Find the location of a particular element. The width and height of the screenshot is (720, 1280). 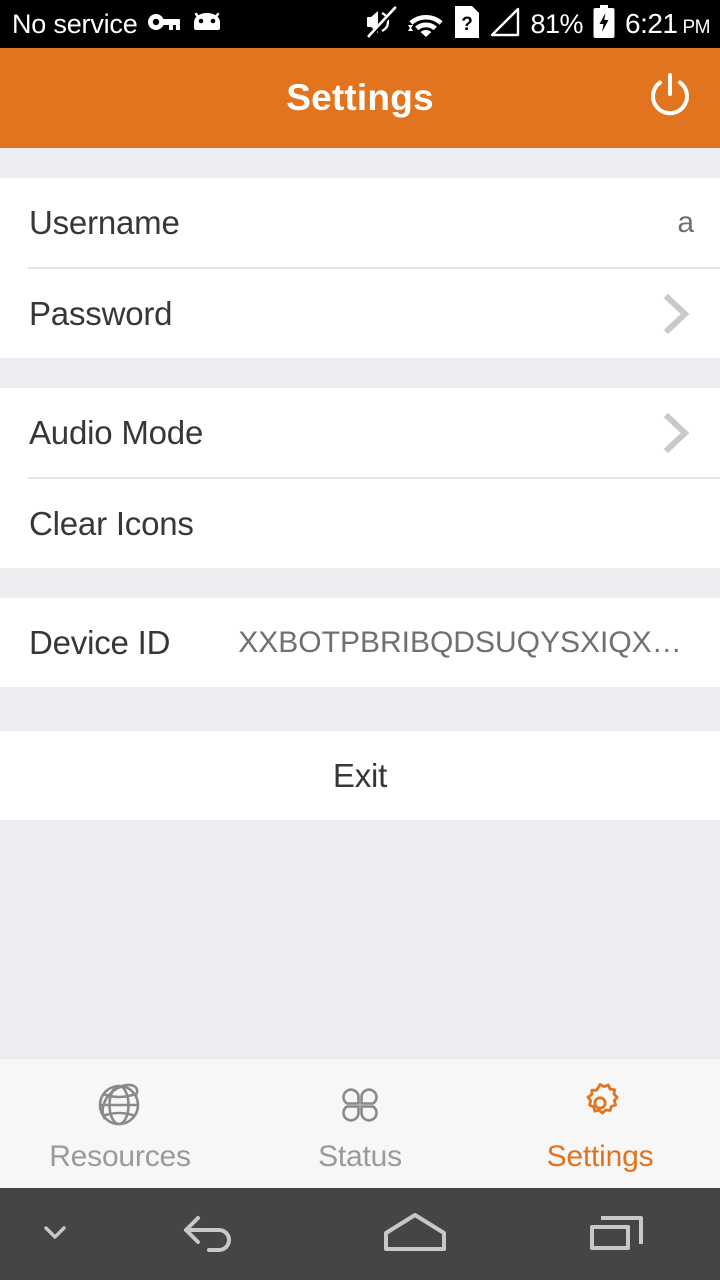

status-bar-right: ? 81% 6:21 PM is located at coordinates (538, 24).